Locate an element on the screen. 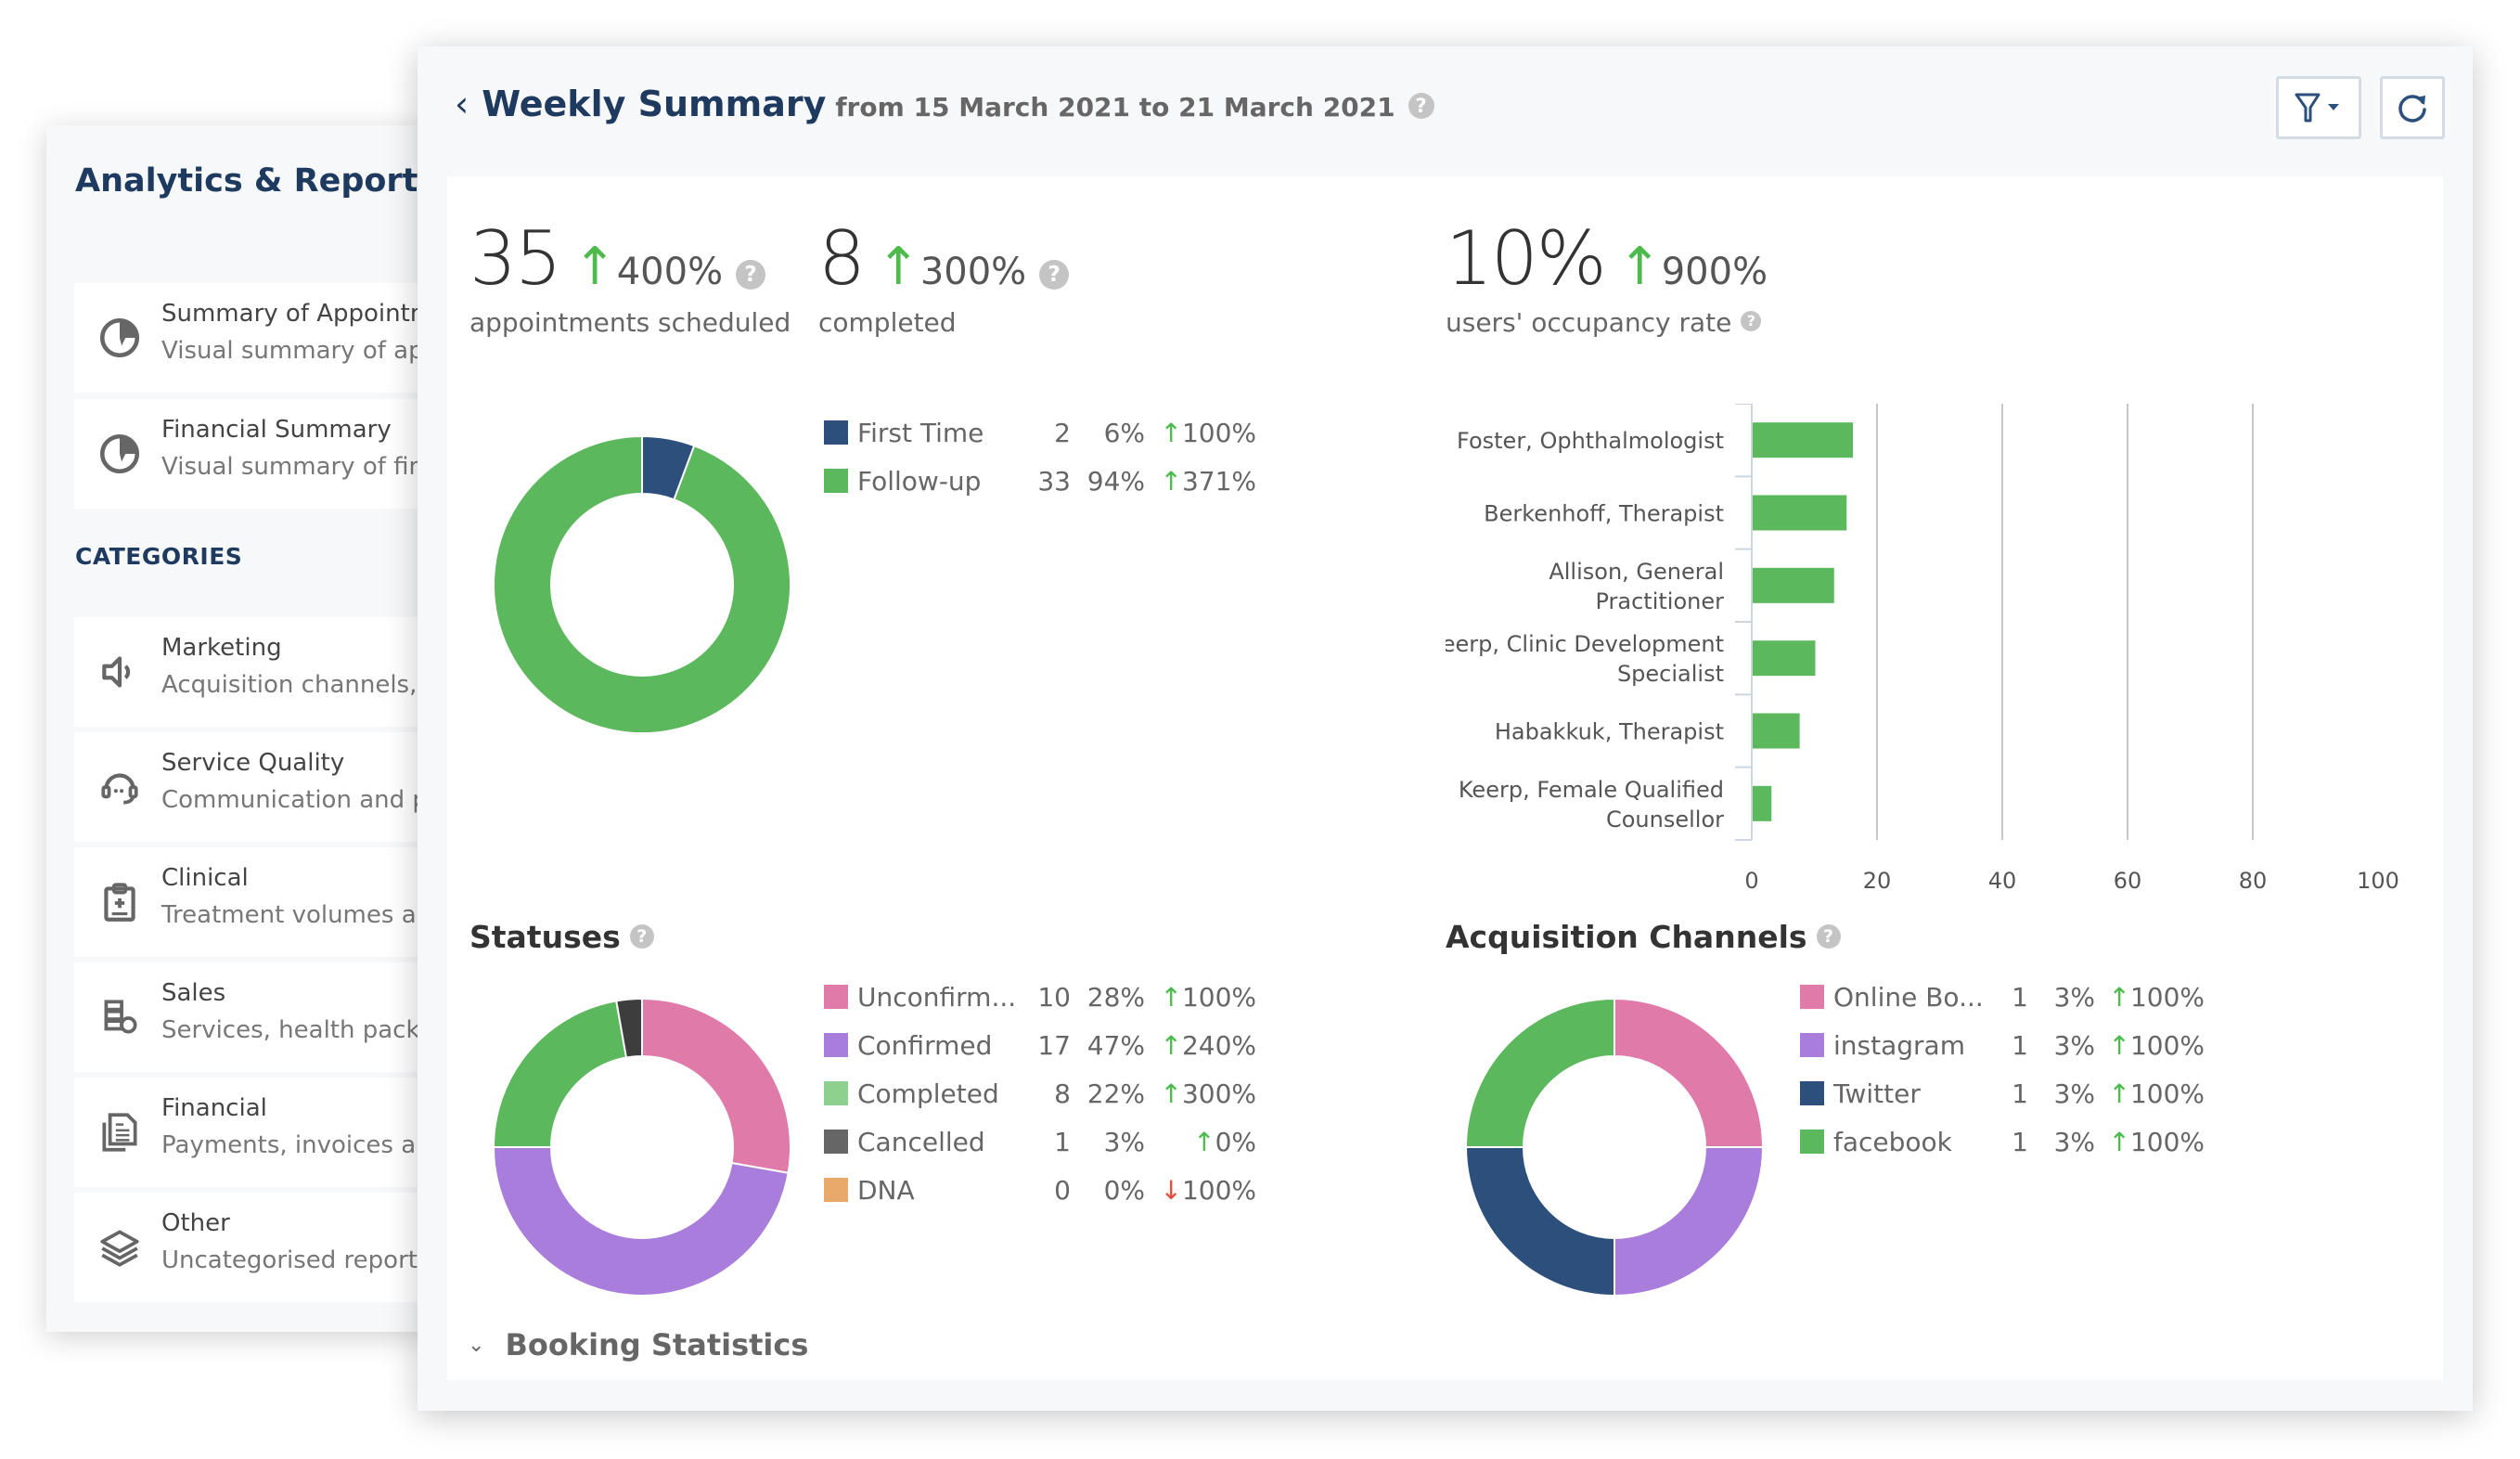  category-item-sales: Sales Services, health packag is located at coordinates (269, 1017).